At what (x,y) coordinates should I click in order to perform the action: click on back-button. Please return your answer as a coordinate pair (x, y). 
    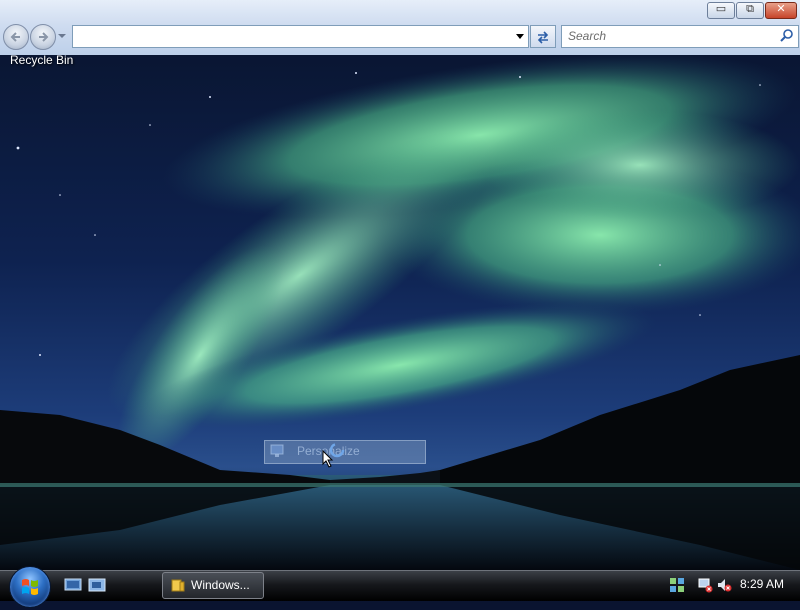
    Looking at the image, I should click on (16, 37).